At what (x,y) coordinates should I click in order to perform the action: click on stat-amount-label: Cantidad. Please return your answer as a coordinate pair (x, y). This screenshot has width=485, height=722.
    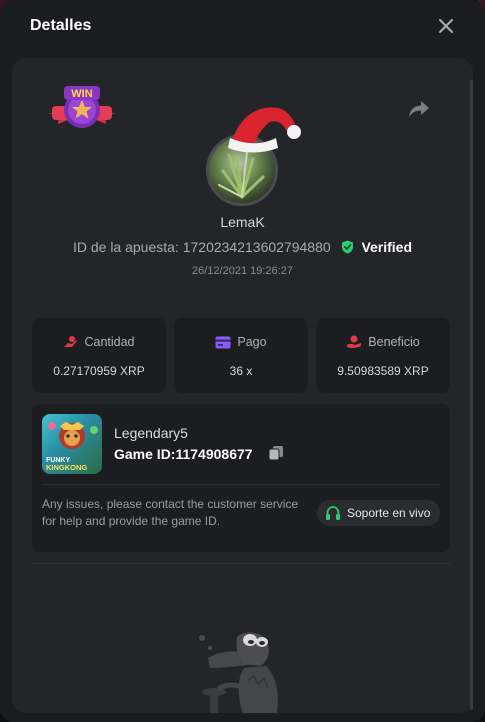
    Looking at the image, I should click on (109, 342).